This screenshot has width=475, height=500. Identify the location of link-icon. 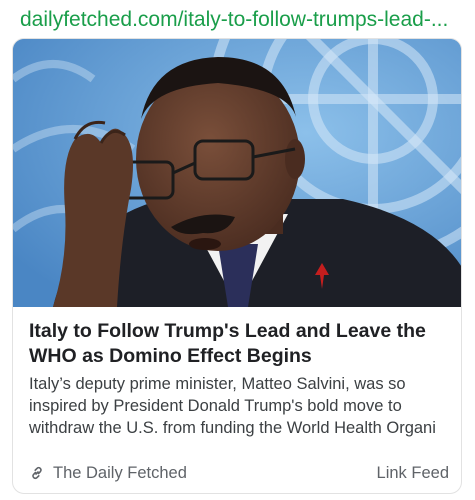
(37, 473).